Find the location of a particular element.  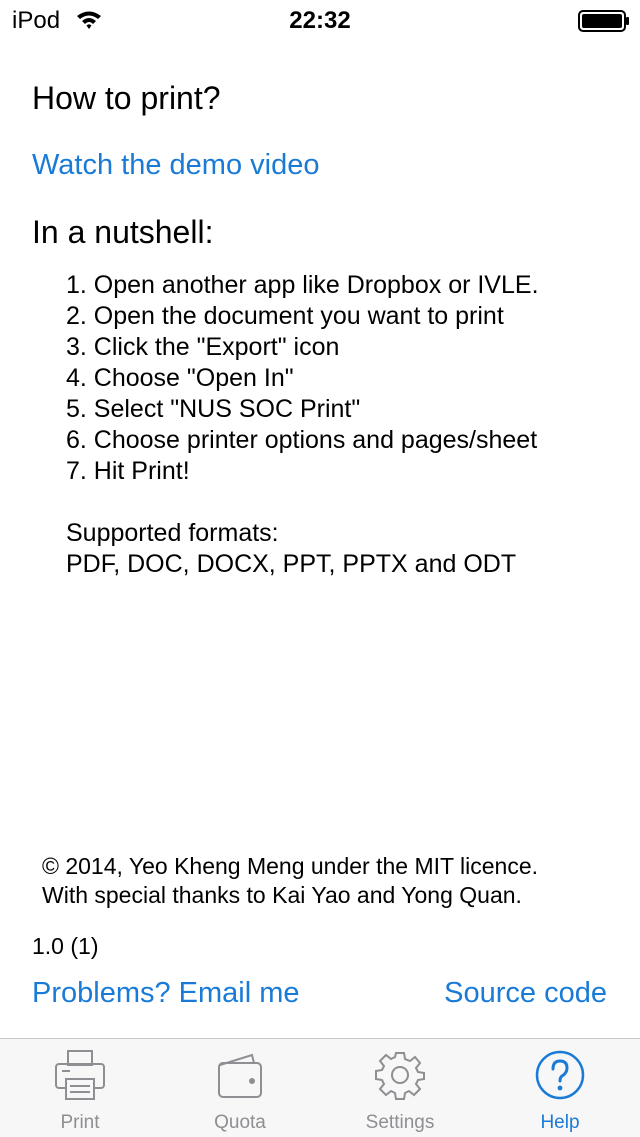

tab-print: Print is located at coordinates (80, 1088).